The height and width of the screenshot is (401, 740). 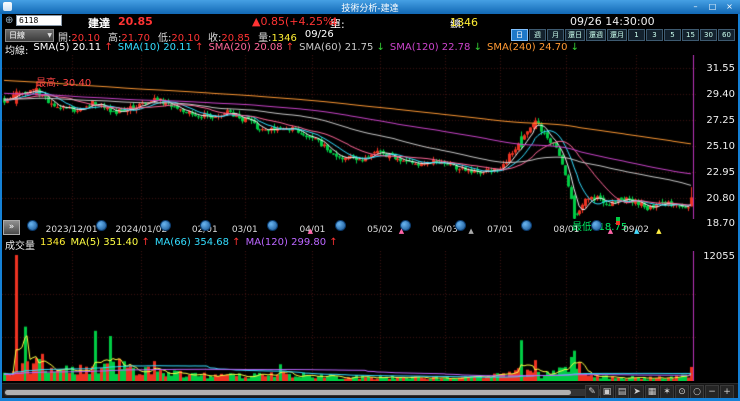 What do you see at coordinates (519, 35) in the screenshot?
I see `period-button-日: 日` at bounding box center [519, 35].